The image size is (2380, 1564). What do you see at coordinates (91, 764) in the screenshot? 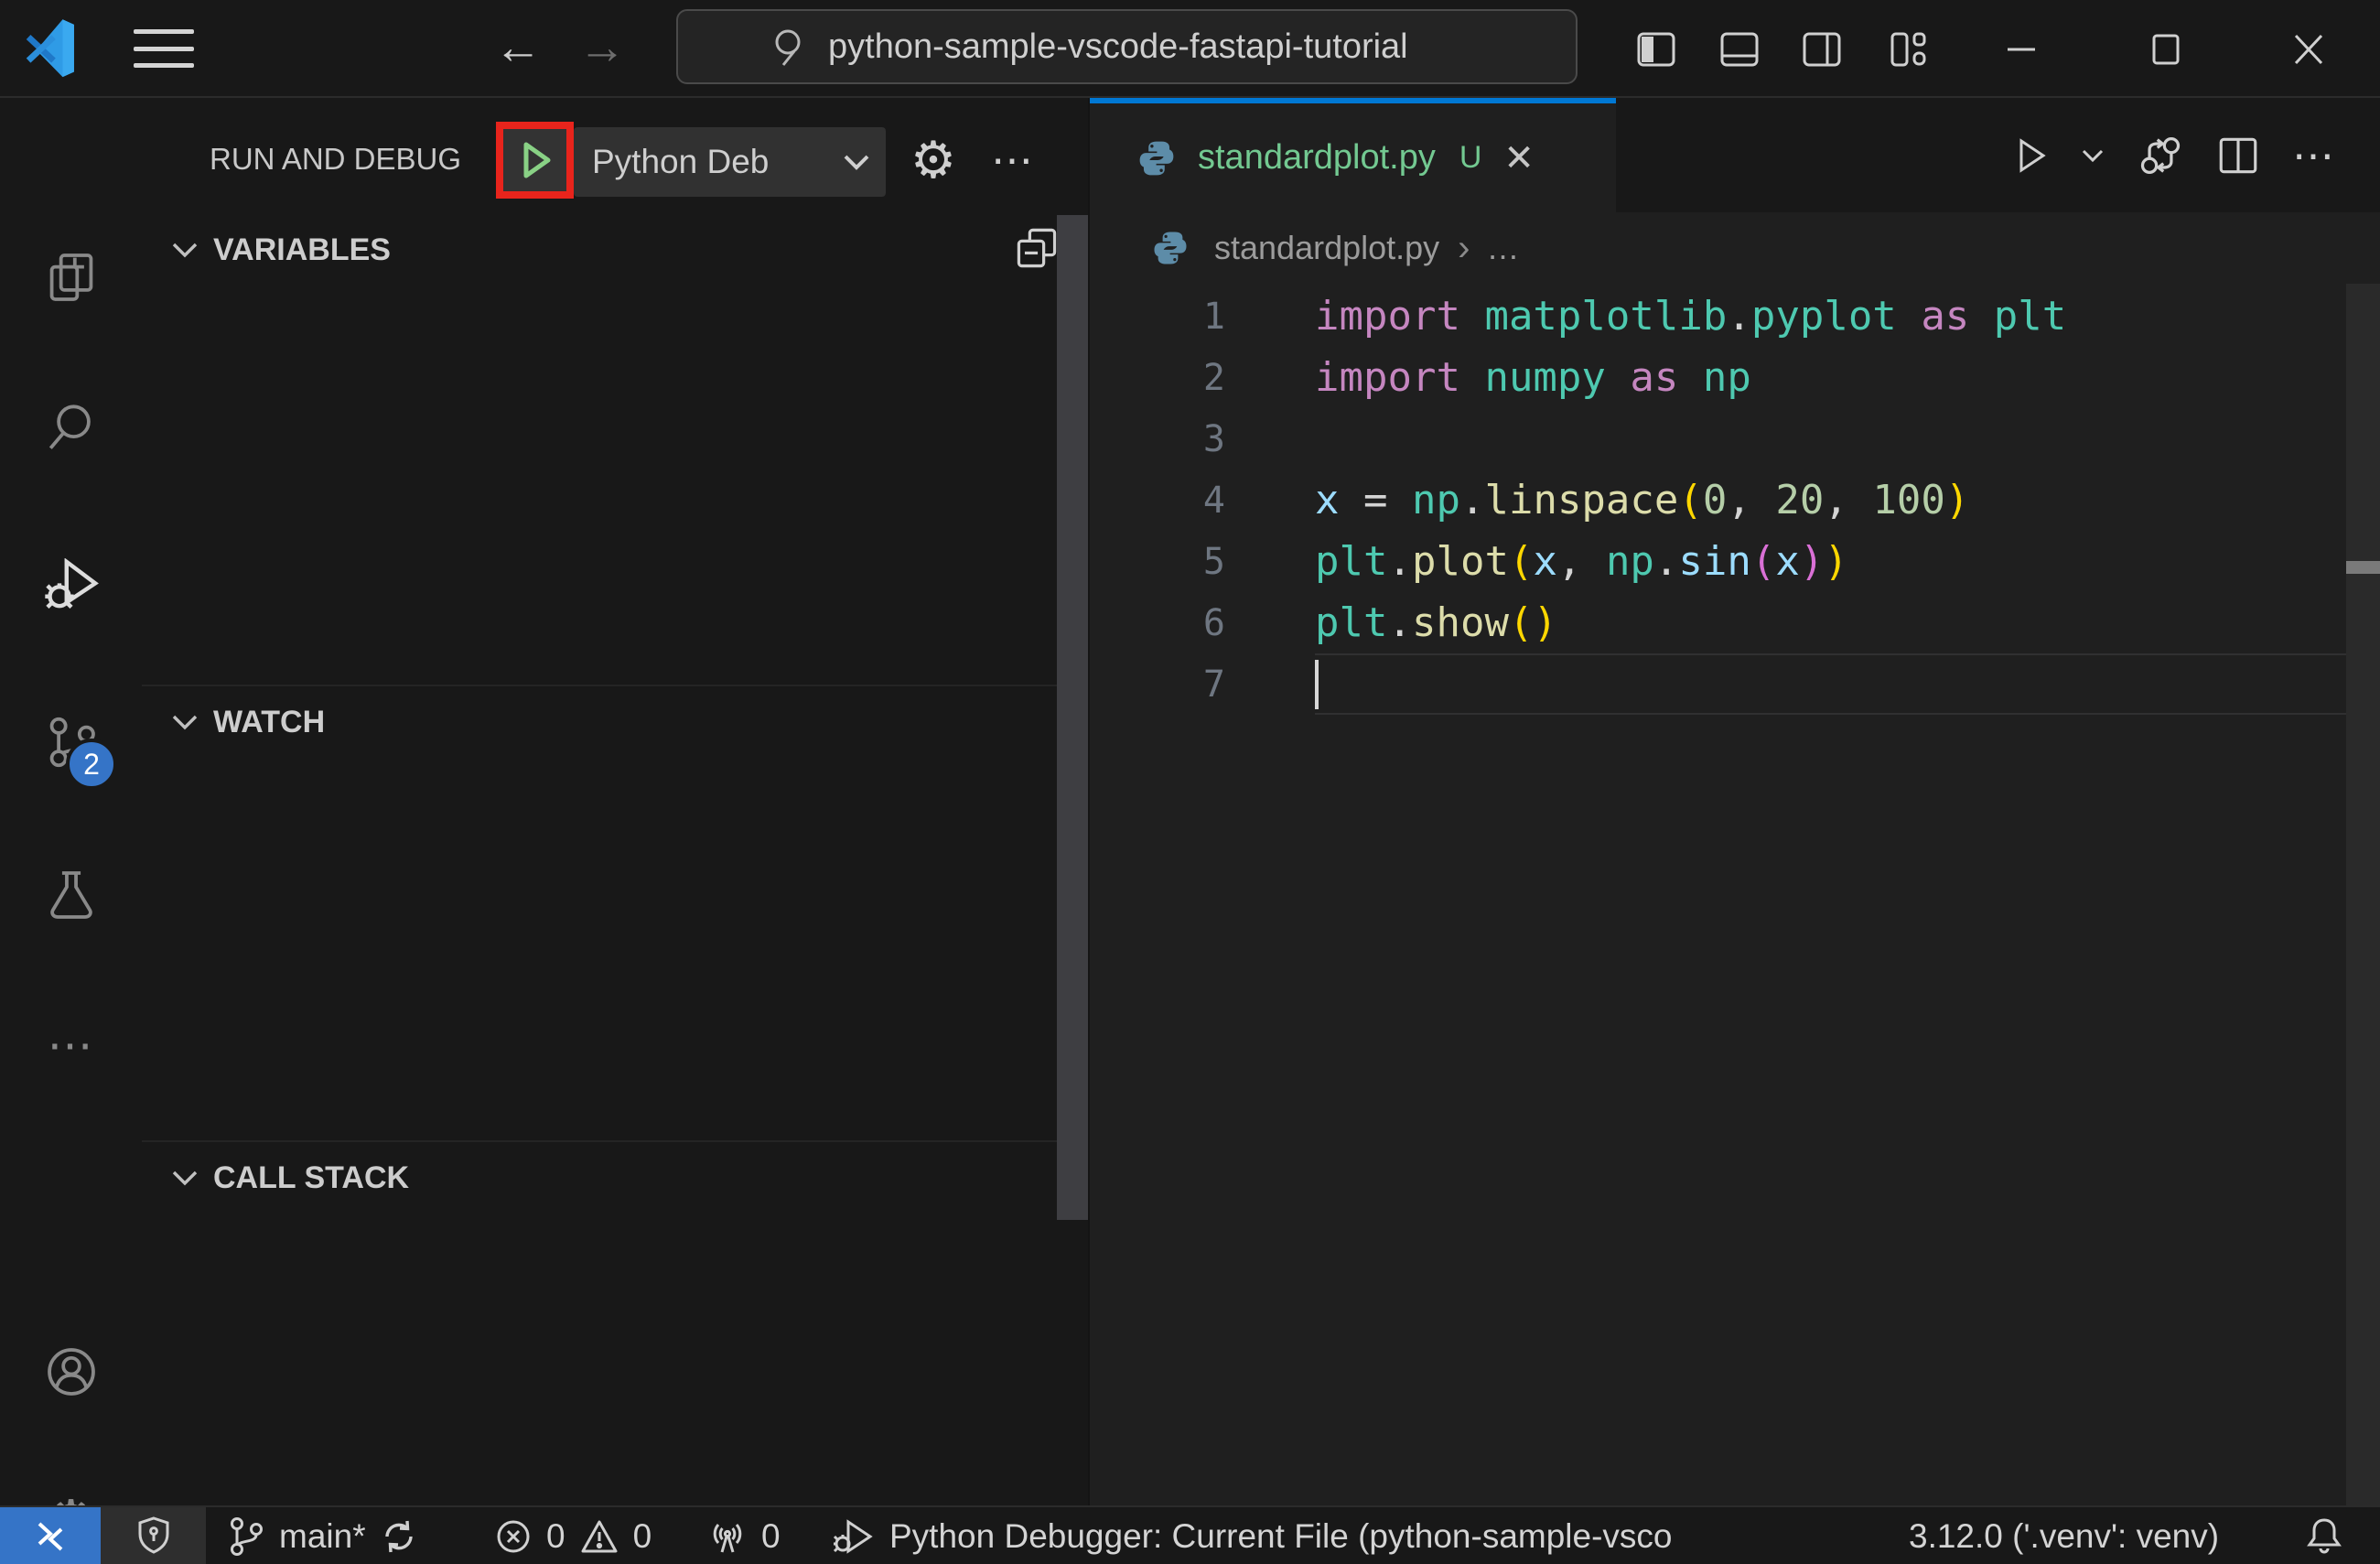
I see `source-control-badge: 2` at bounding box center [91, 764].